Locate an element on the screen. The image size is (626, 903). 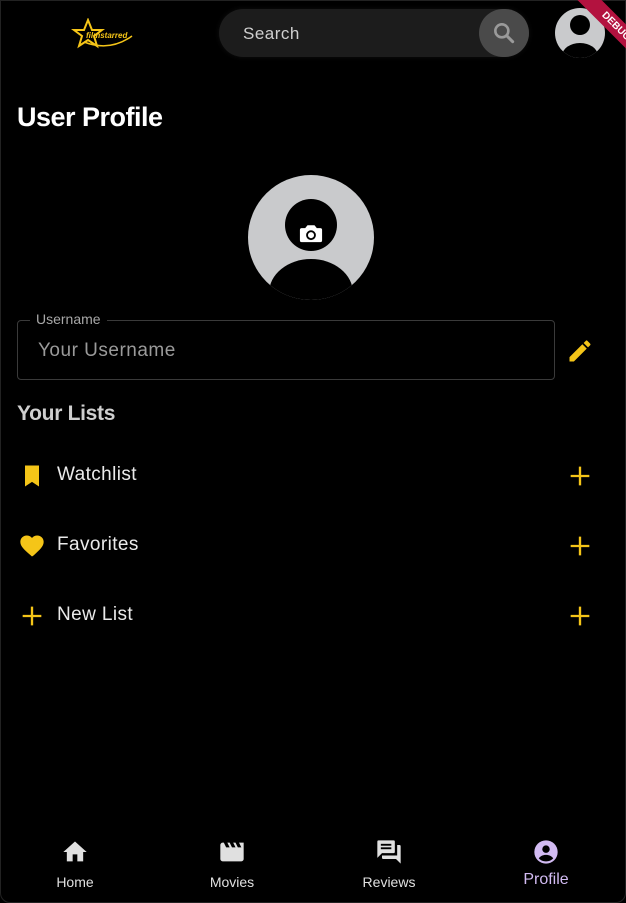
logo-text: filmstarred is located at coordinates (107, 35).